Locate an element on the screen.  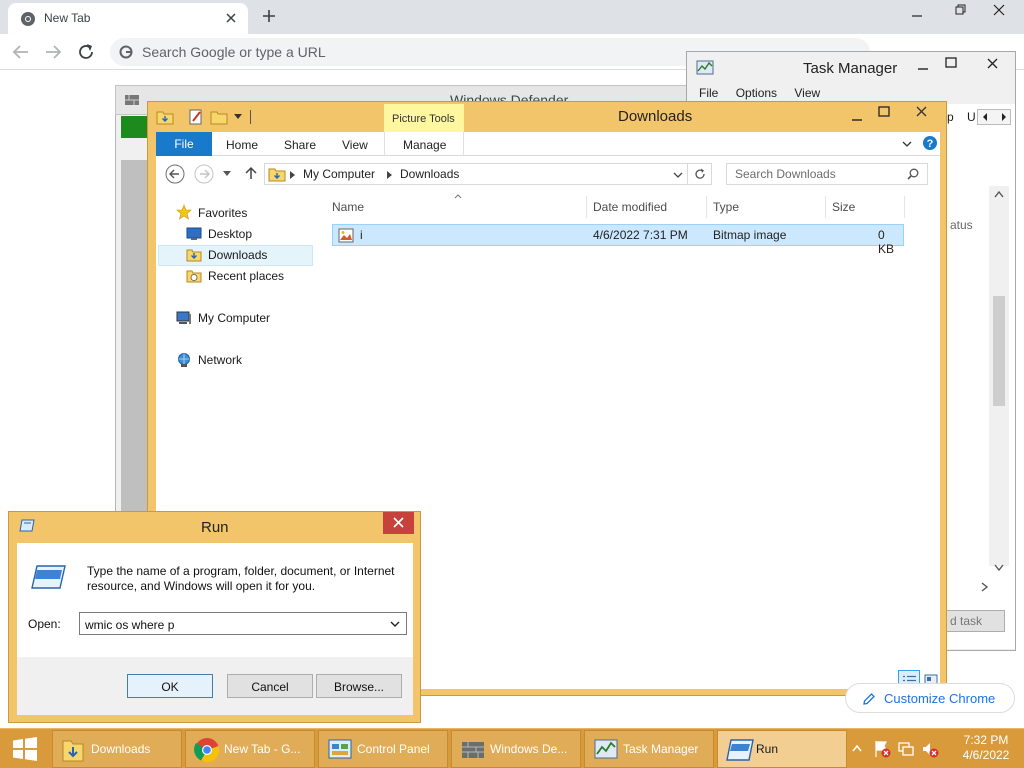
nav-my-computer: My Computer is located at coordinates (234, 318).